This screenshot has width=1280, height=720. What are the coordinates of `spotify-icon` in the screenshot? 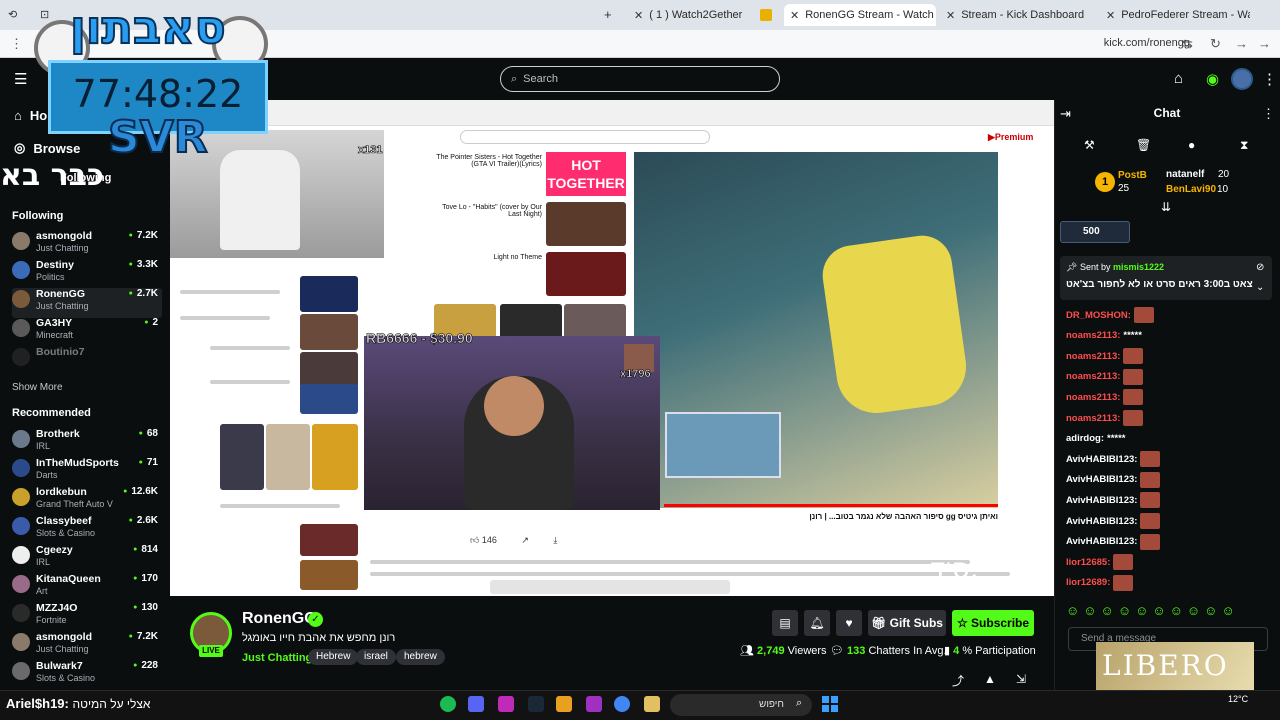 It's located at (448, 704).